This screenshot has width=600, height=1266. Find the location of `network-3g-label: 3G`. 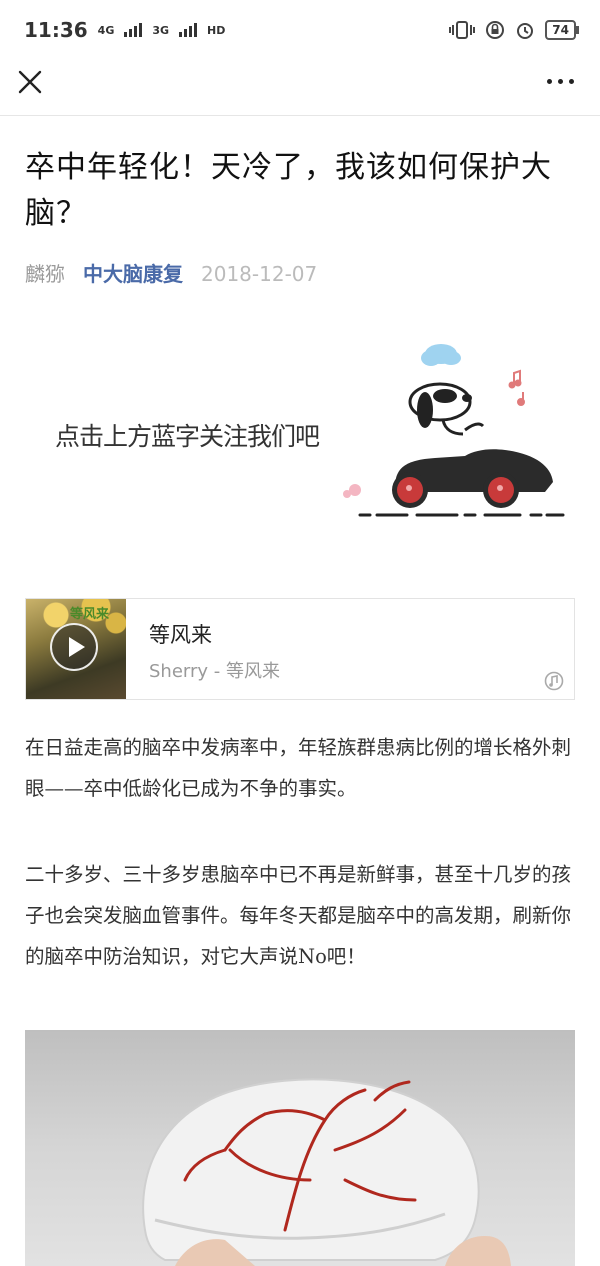

network-3g-label: 3G is located at coordinates (161, 30).